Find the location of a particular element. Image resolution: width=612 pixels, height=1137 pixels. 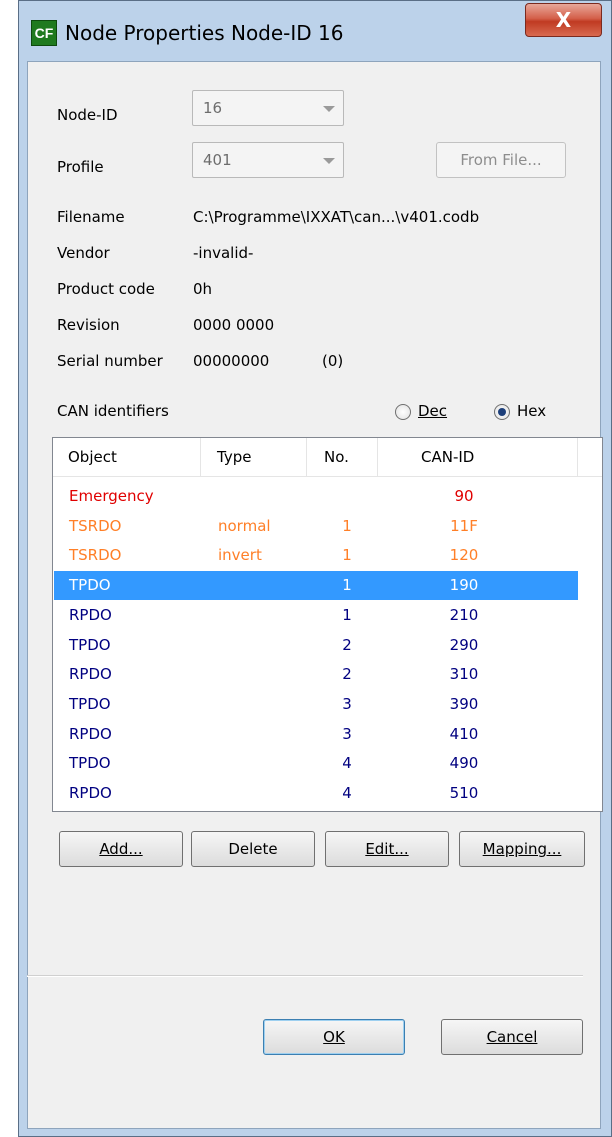

column-header-object: Object is located at coordinates (92, 457).